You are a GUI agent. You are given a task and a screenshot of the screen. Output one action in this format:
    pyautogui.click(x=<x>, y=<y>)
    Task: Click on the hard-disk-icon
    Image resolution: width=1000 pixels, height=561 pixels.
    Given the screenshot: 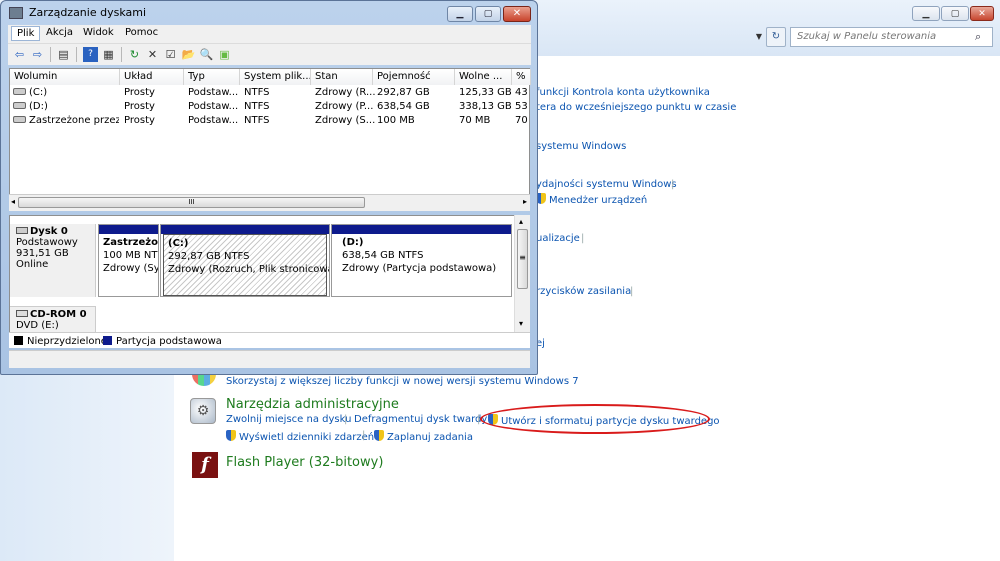 What is the action you would take?
    pyautogui.click(x=22, y=230)
    